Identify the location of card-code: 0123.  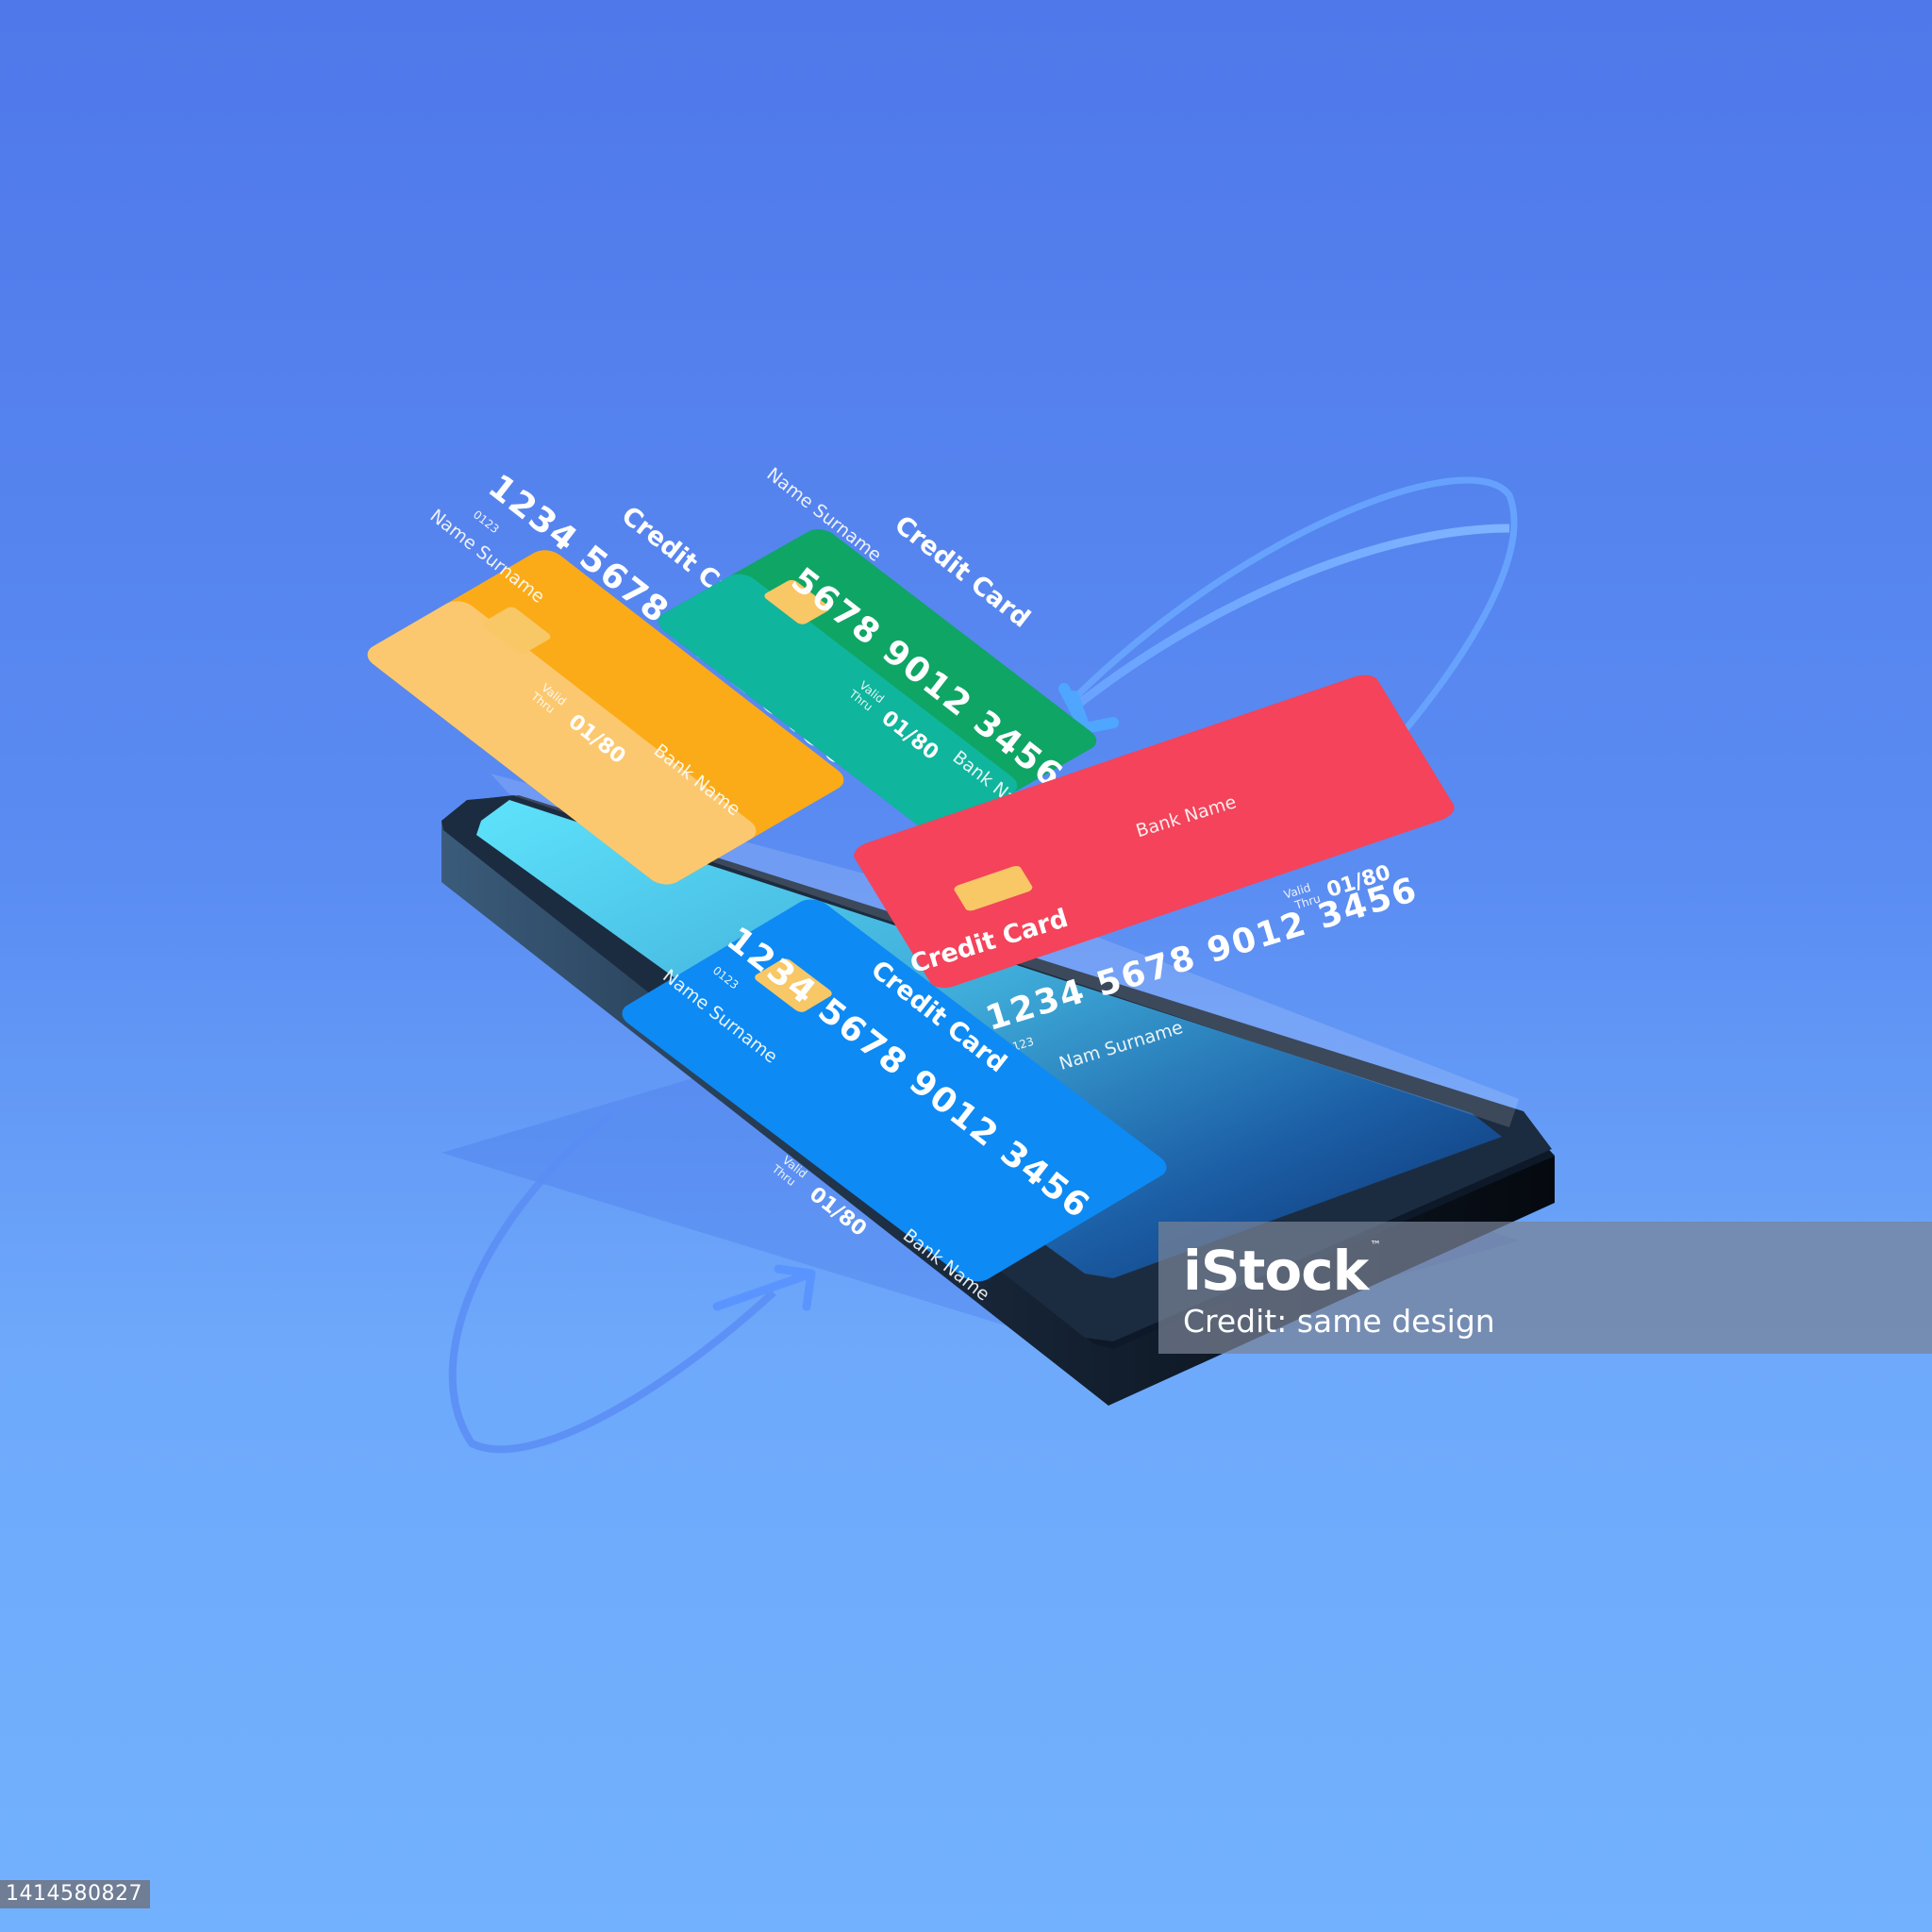
(486, 522).